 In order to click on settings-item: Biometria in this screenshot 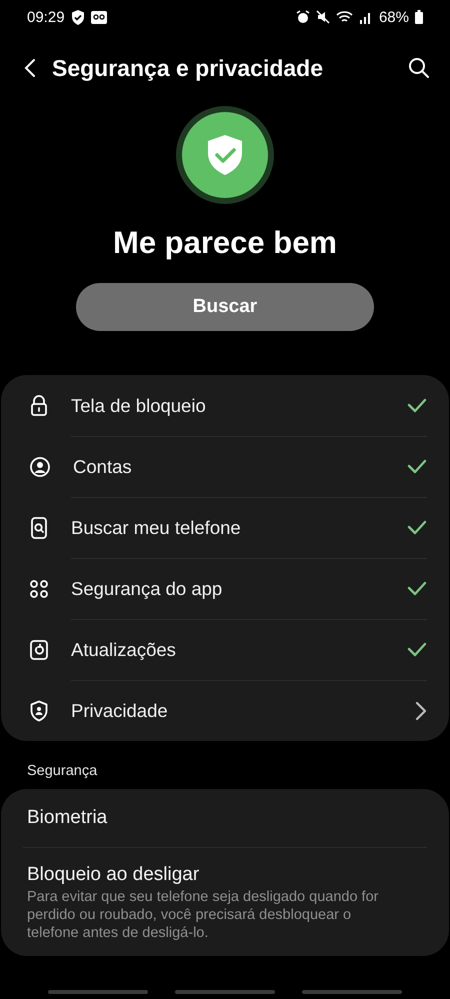, I will do `click(225, 818)`.